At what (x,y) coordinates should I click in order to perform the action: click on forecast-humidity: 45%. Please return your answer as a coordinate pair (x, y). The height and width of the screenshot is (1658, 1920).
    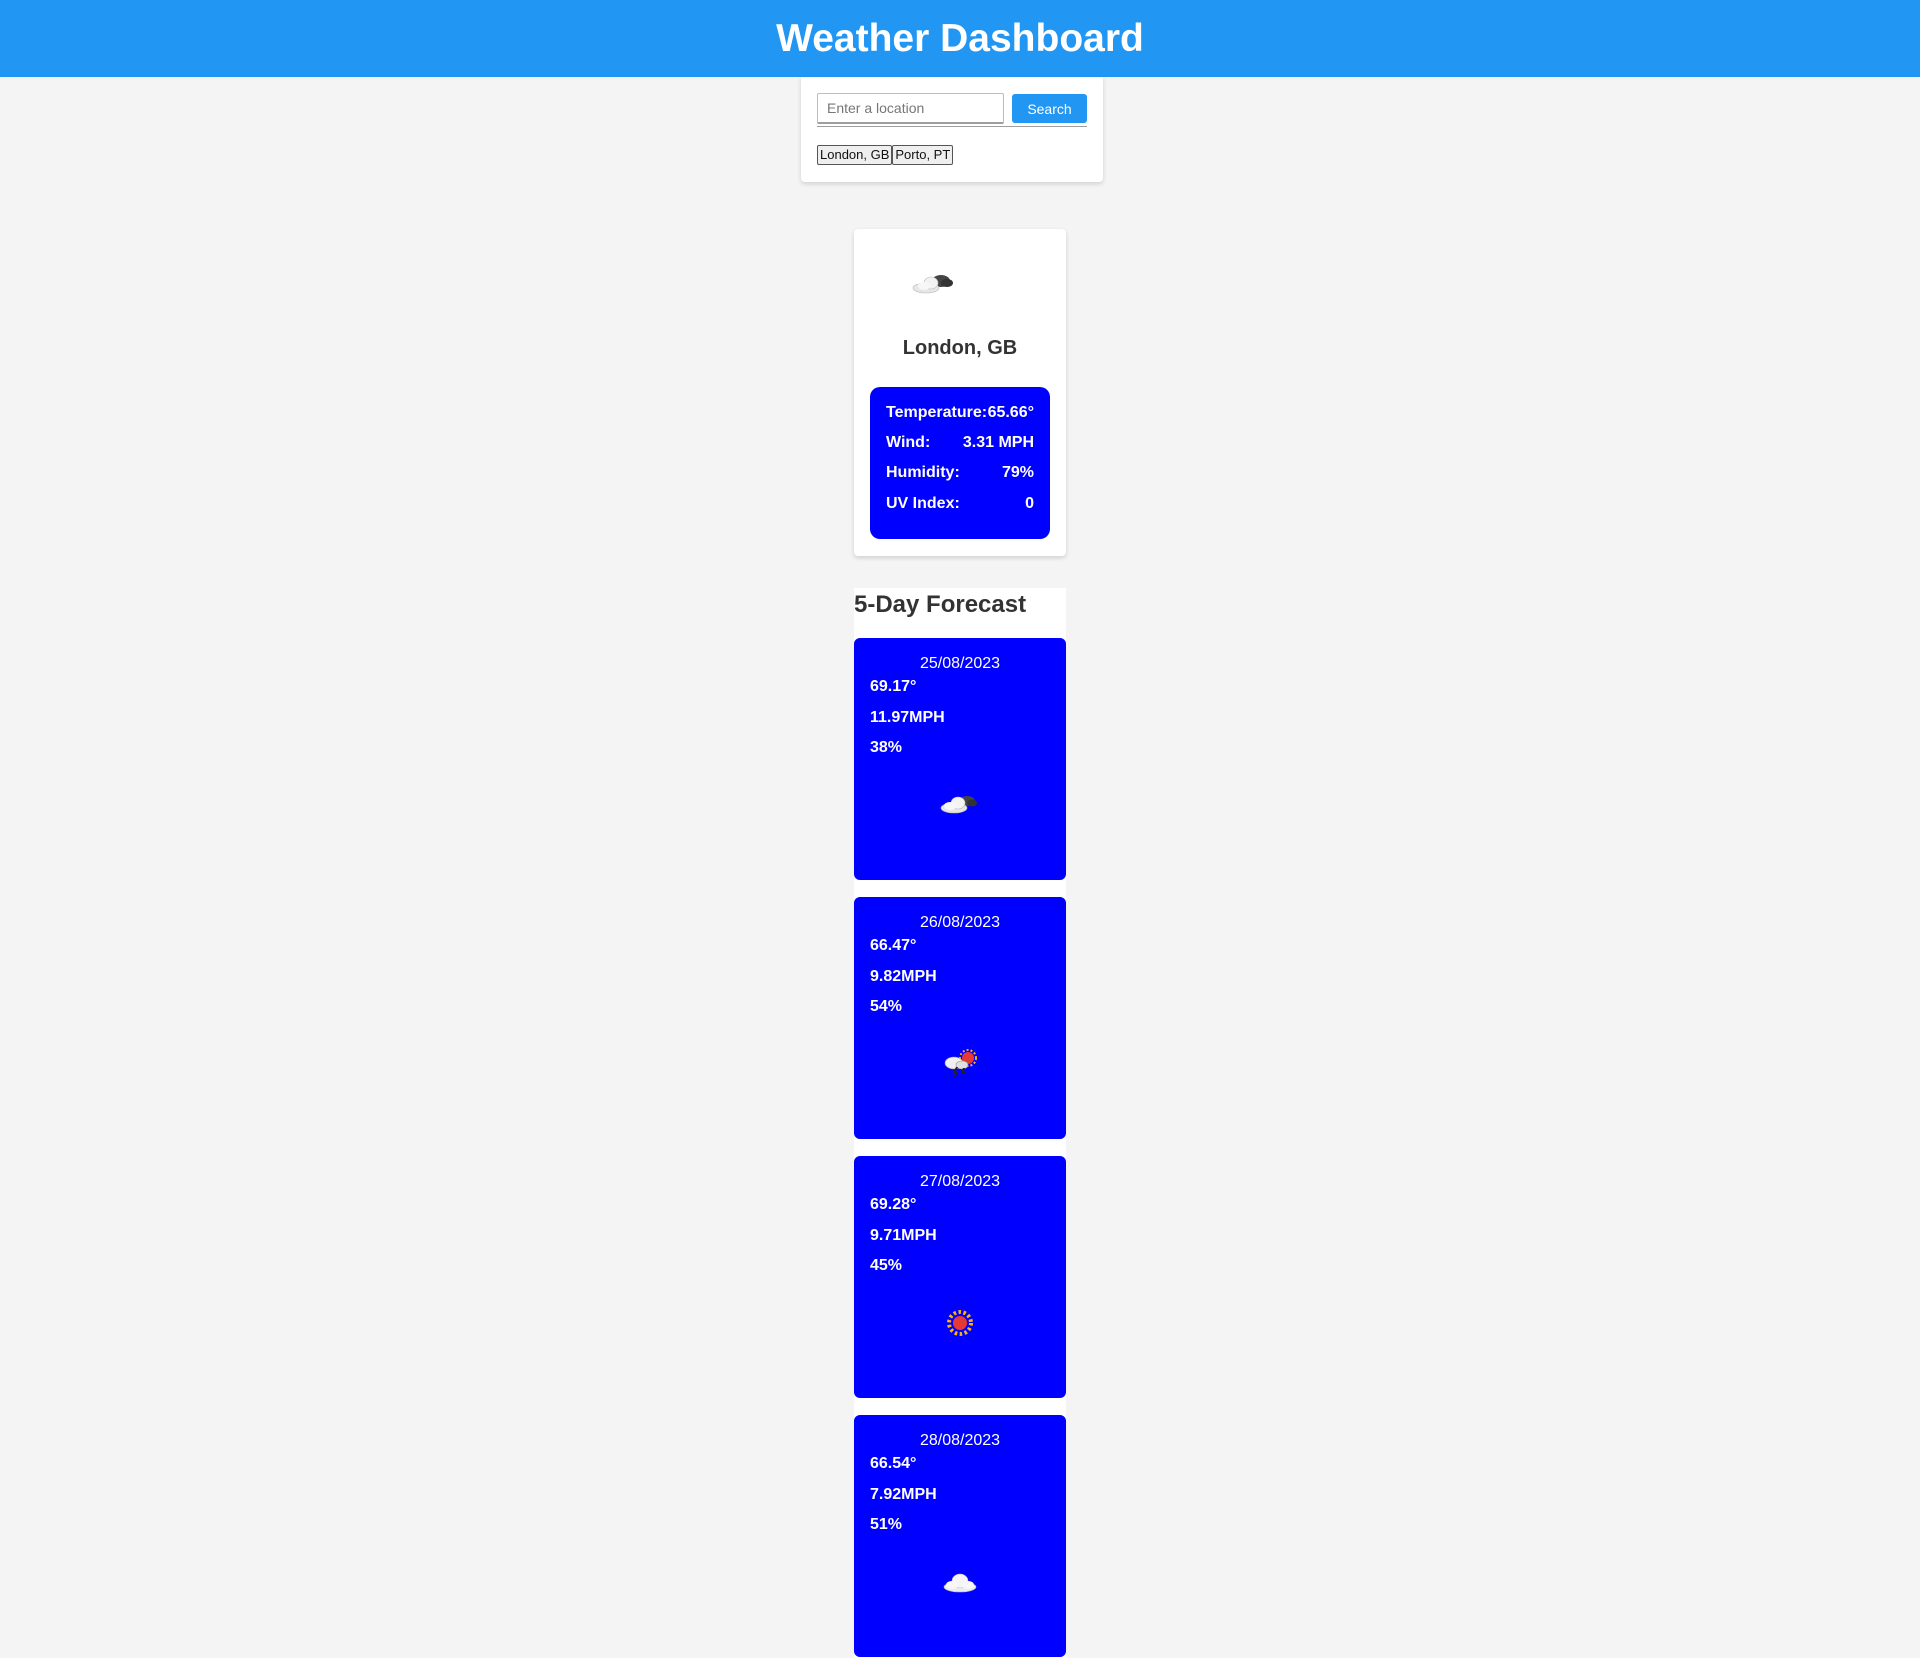
    Looking at the image, I should click on (886, 1265).